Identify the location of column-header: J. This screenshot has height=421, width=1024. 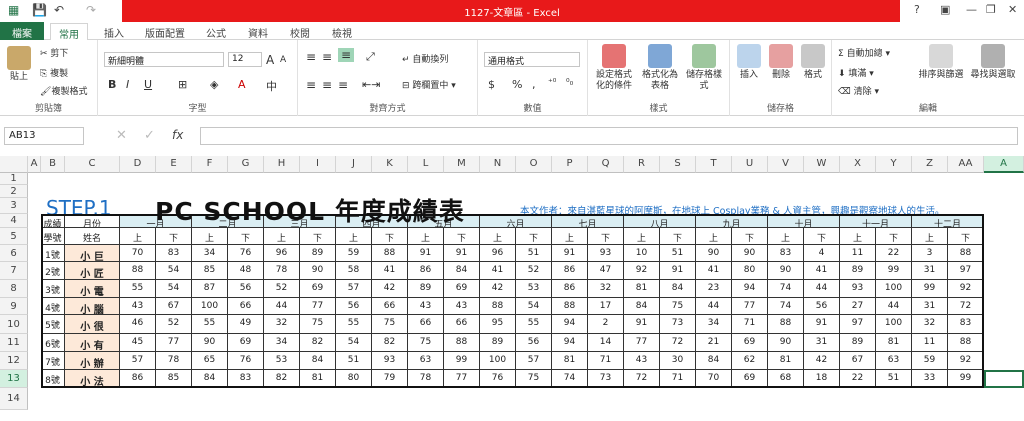
(354, 164).